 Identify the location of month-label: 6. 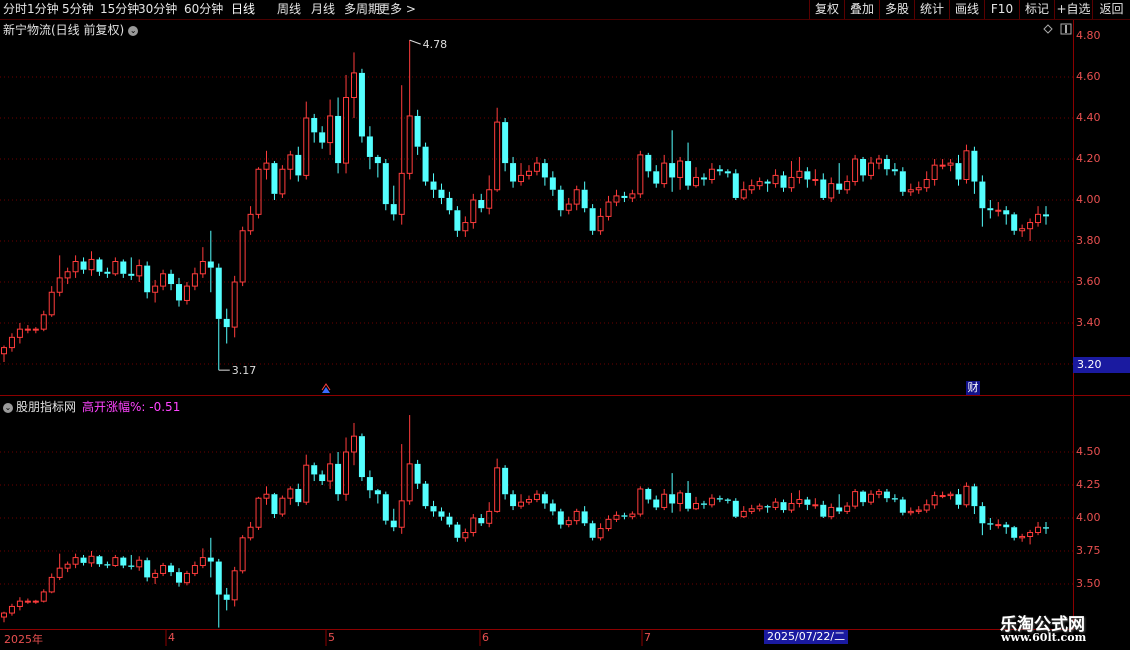
(485, 637).